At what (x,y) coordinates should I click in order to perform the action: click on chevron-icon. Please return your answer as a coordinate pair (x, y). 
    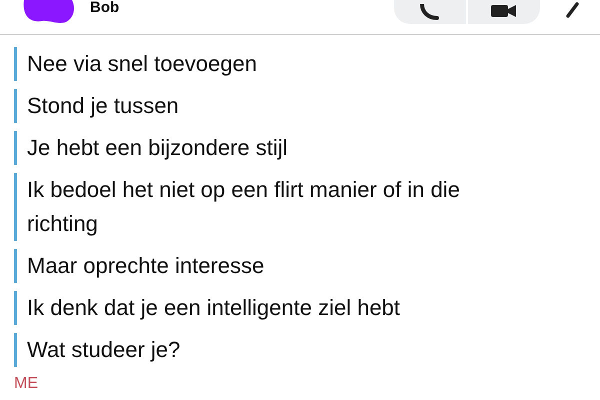
    Looking at the image, I should click on (572, 9).